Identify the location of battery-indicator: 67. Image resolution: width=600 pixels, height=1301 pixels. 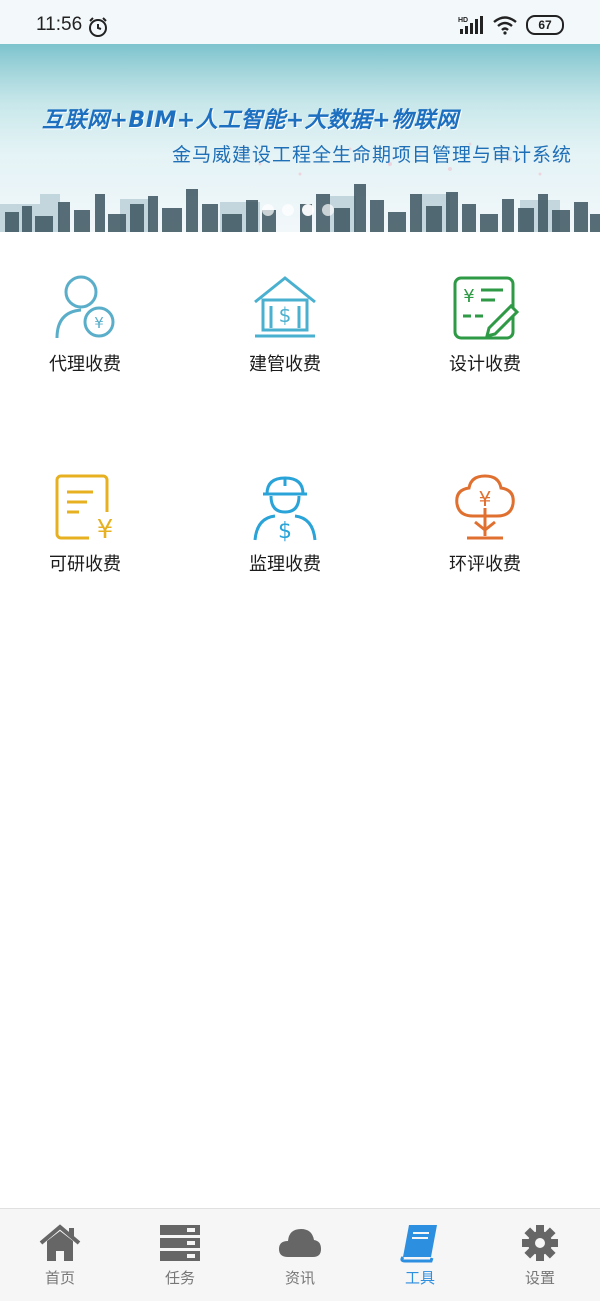
(545, 25).